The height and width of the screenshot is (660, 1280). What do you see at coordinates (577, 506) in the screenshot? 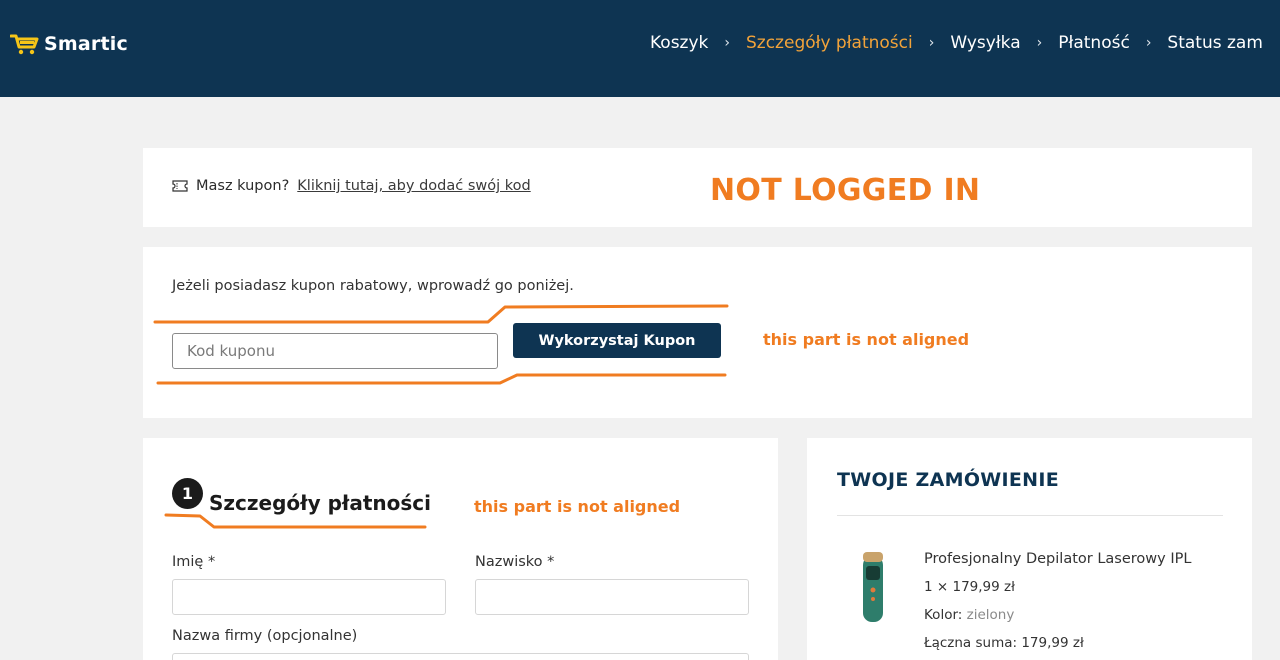
I see `billing-misaligned-annotation: this part is not aligned` at bounding box center [577, 506].